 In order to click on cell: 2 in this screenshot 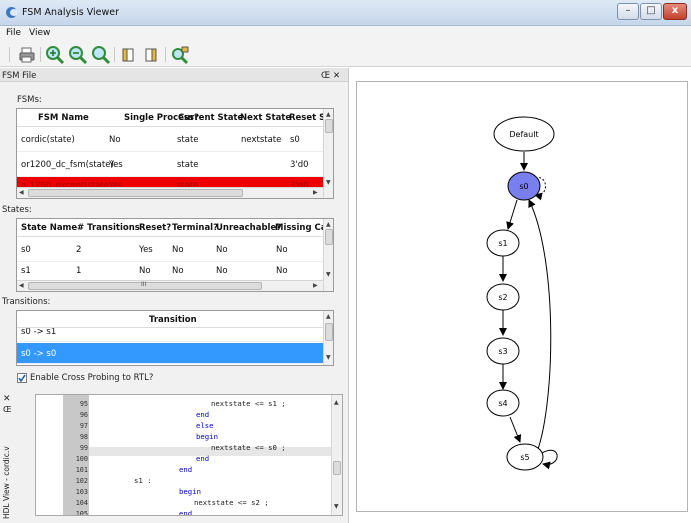, I will do `click(79, 250)`.